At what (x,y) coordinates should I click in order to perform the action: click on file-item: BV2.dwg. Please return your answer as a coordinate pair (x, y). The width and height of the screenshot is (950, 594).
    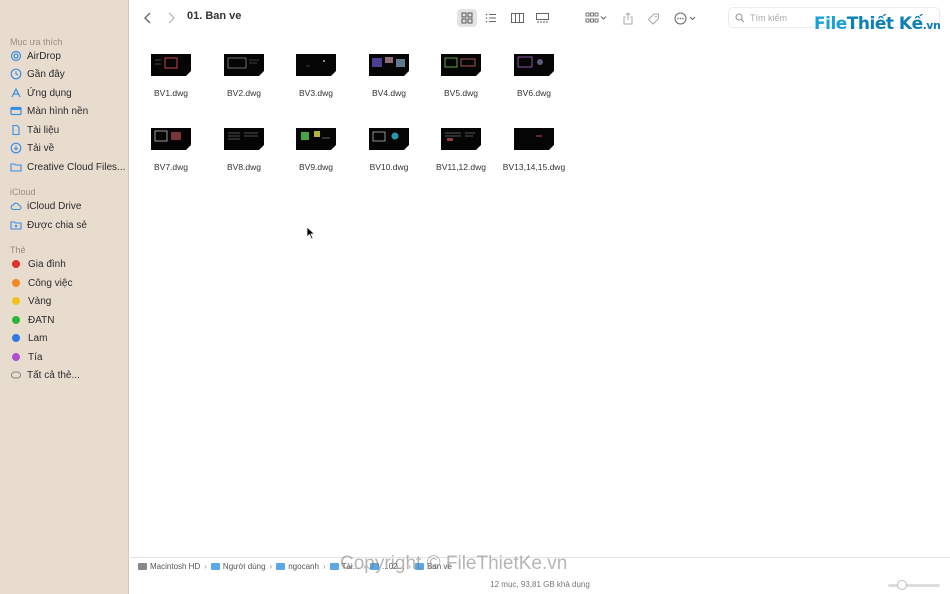
    Looking at the image, I should click on (244, 76).